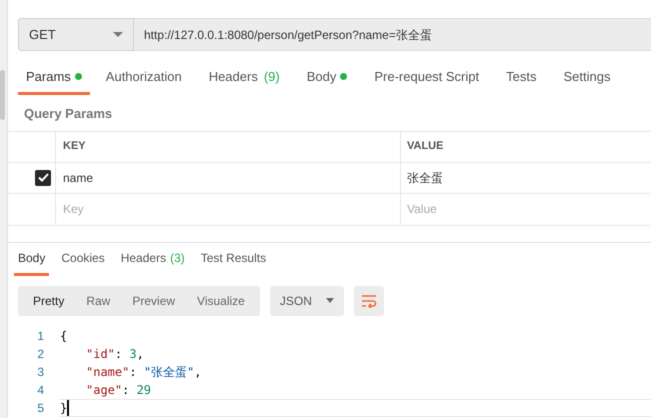 The image size is (651, 418). I want to click on checkbox, so click(43, 178).